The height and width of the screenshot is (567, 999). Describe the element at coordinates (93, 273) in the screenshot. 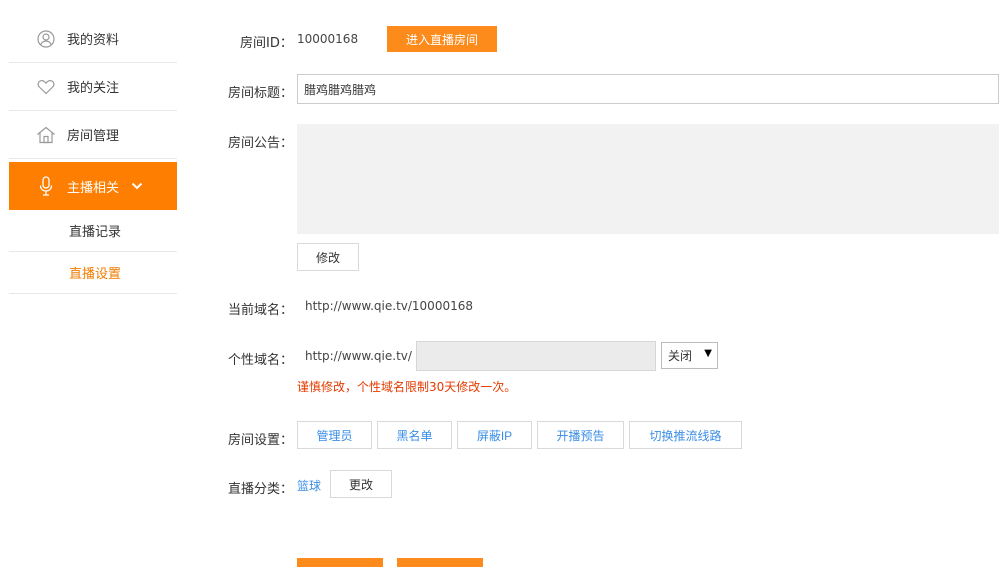

I see `sidebar-subitem-live-settings: 直播设置` at that location.